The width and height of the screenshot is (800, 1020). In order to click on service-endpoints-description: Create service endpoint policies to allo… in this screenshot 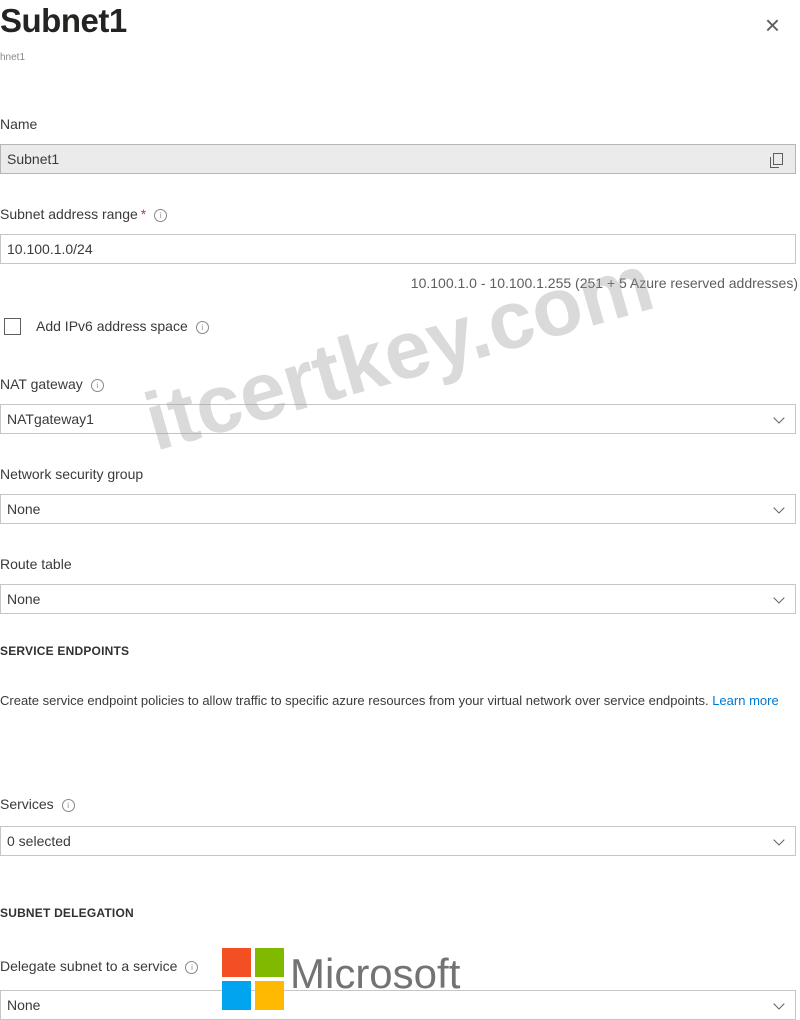, I will do `click(395, 701)`.